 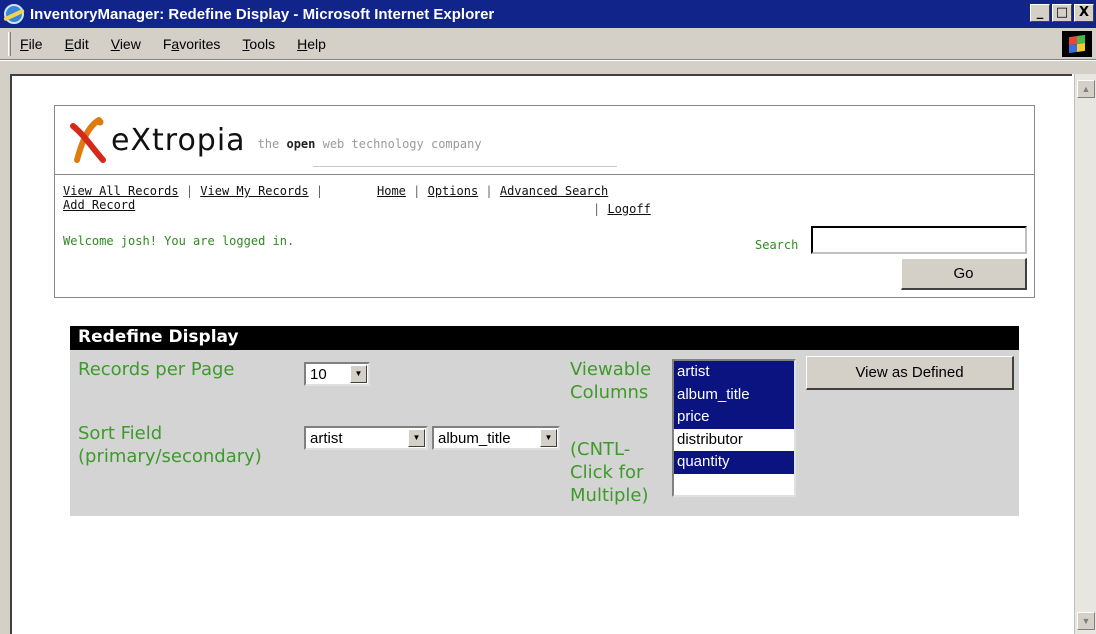 What do you see at coordinates (258, 44) in the screenshot?
I see `menu-tools: Tools` at bounding box center [258, 44].